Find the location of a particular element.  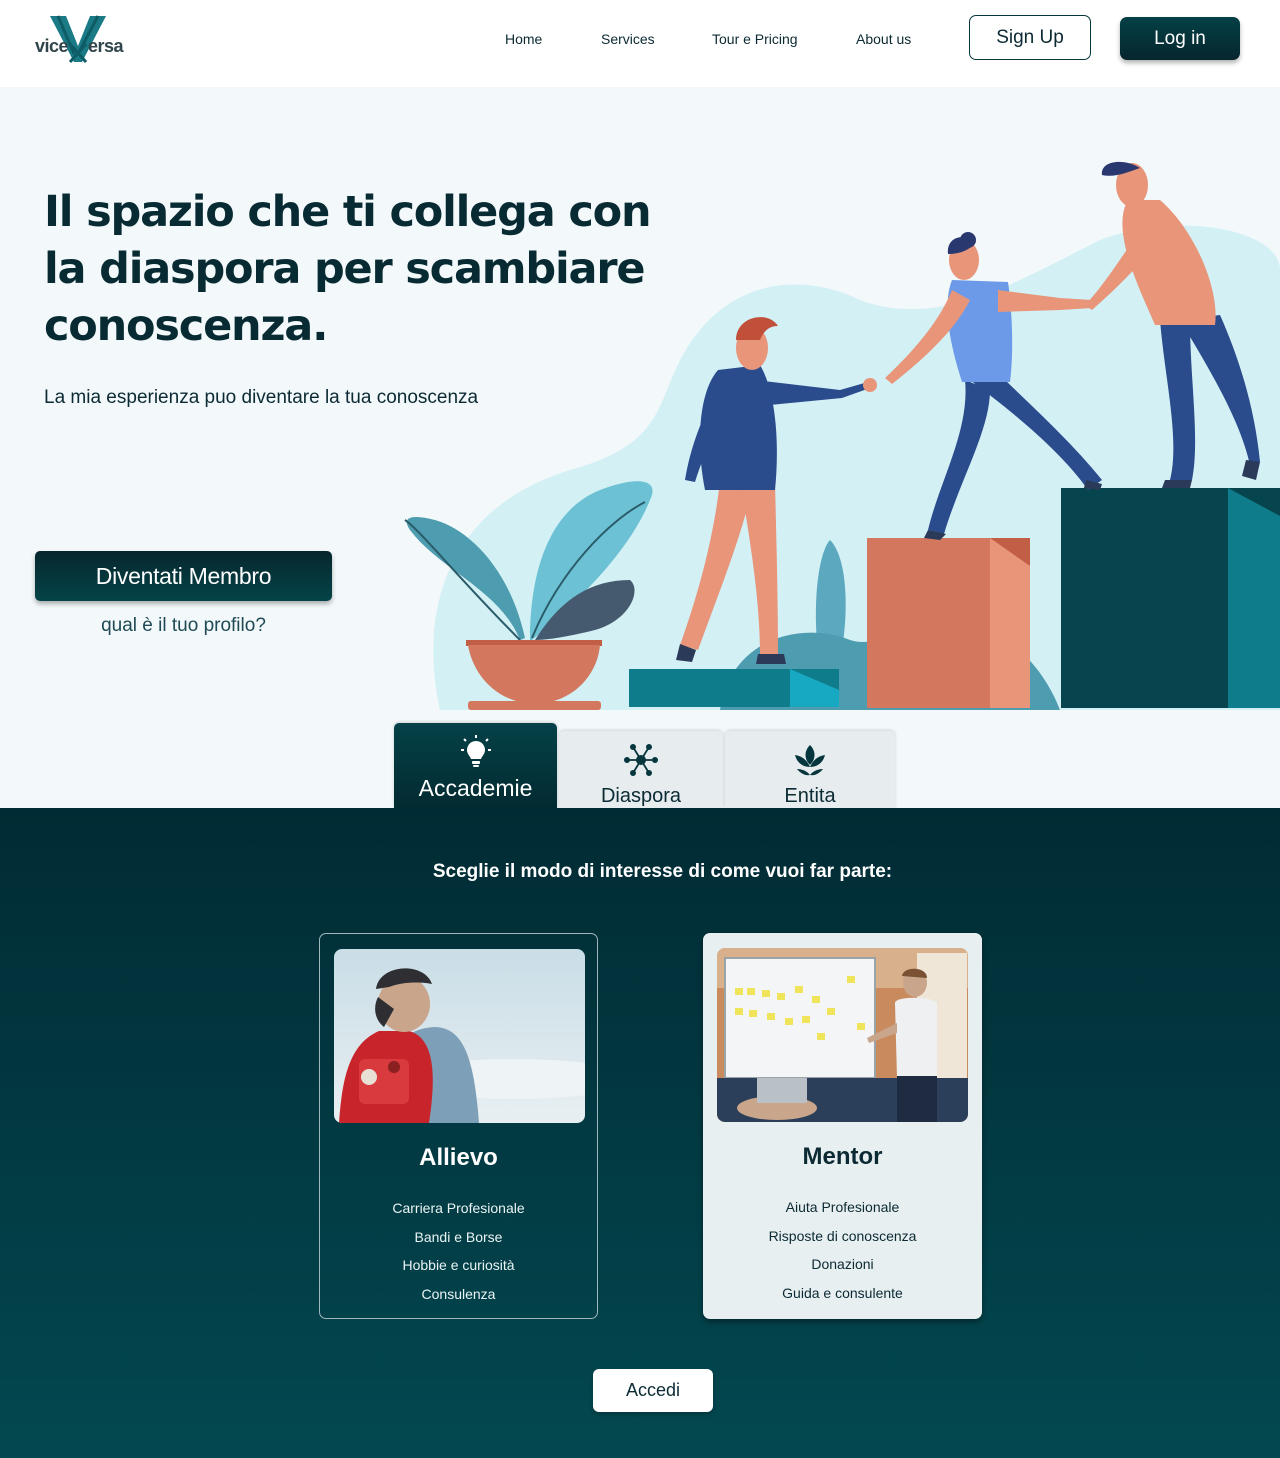

become-member-button: Diventati Membro is located at coordinates (183, 576).